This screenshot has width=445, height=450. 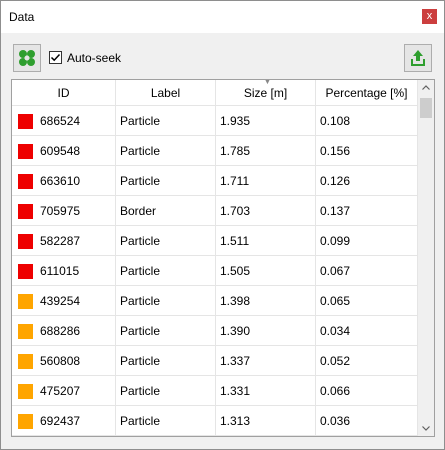 I want to click on cell-id: 663610, so click(x=64, y=181).